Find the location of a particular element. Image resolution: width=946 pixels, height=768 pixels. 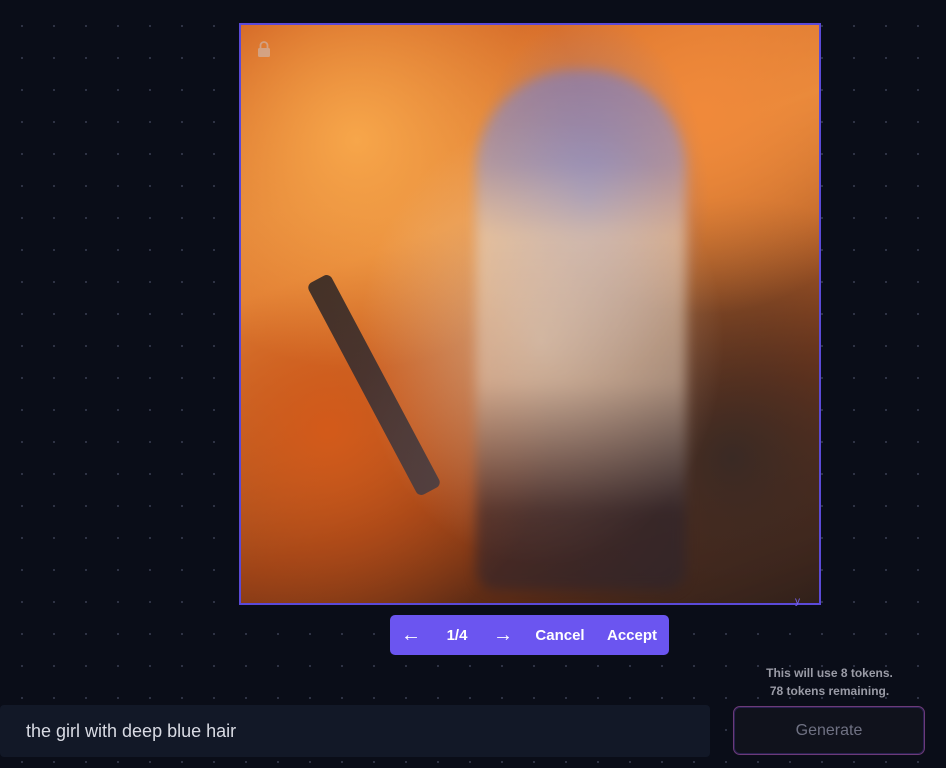

tokens-remaining-text: 78 tokens remaining. is located at coordinates (829, 691).